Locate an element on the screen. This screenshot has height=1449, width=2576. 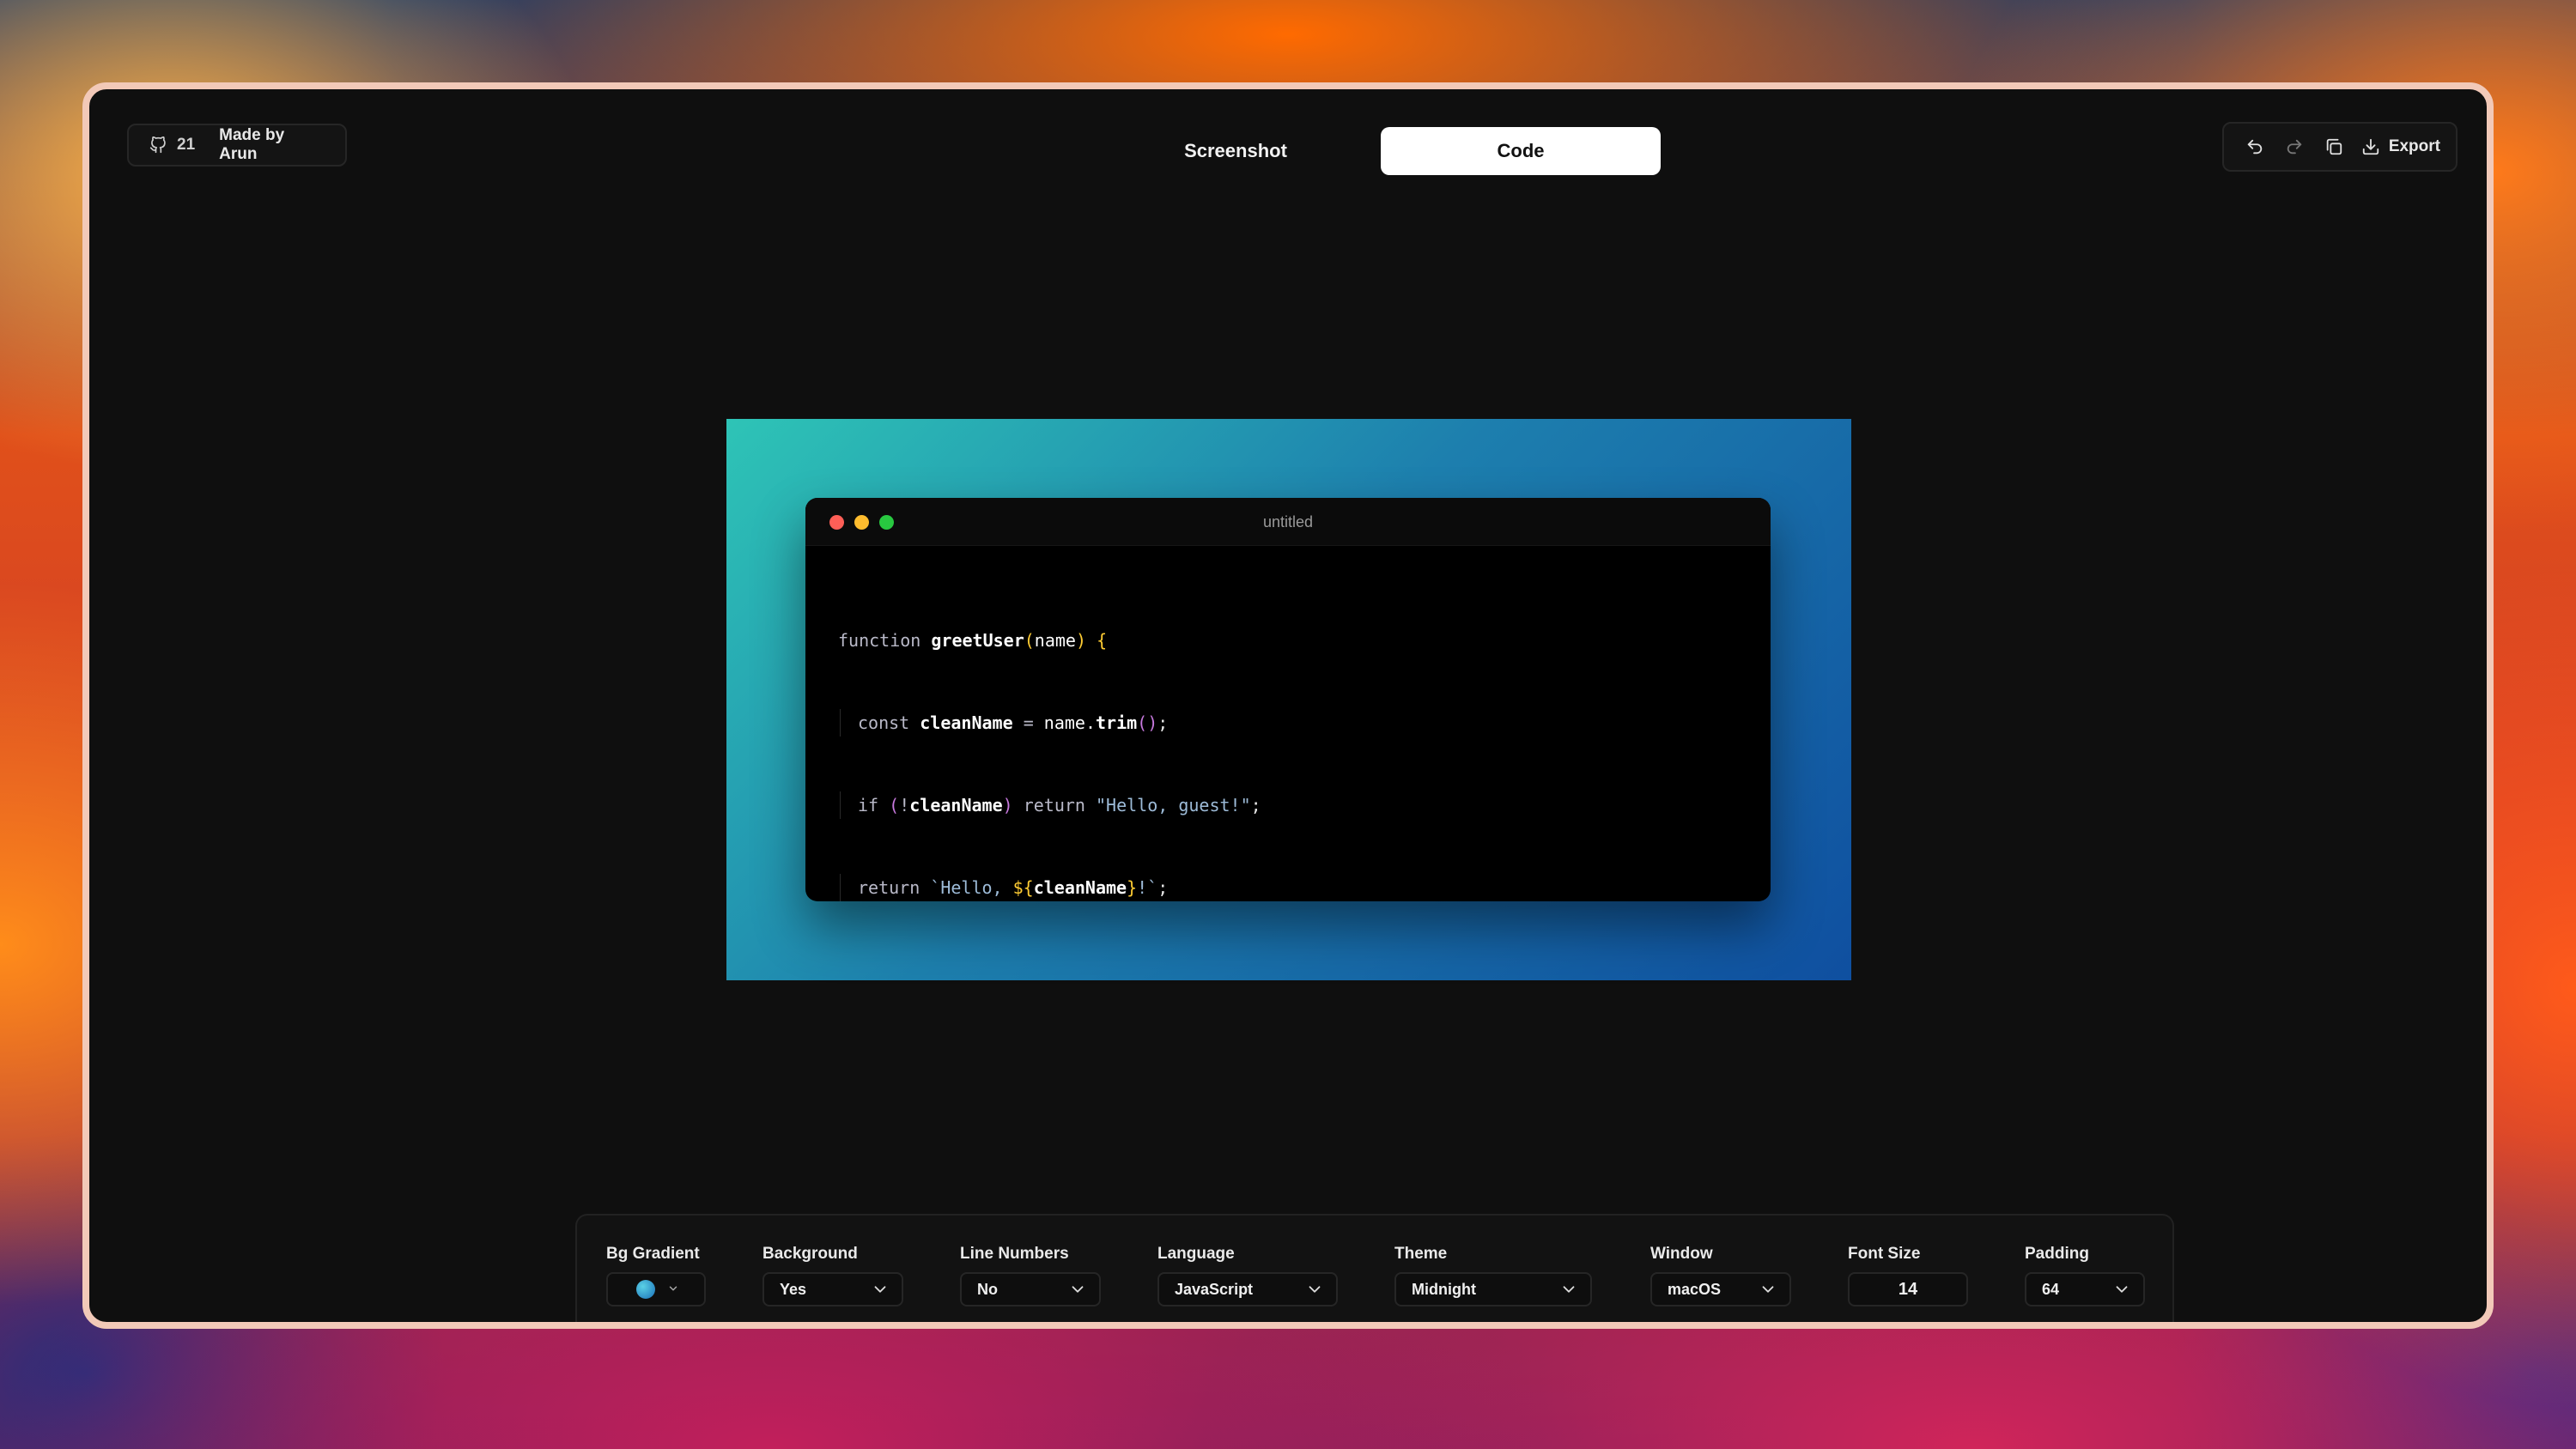
tab-code: Code is located at coordinates (1521, 151).